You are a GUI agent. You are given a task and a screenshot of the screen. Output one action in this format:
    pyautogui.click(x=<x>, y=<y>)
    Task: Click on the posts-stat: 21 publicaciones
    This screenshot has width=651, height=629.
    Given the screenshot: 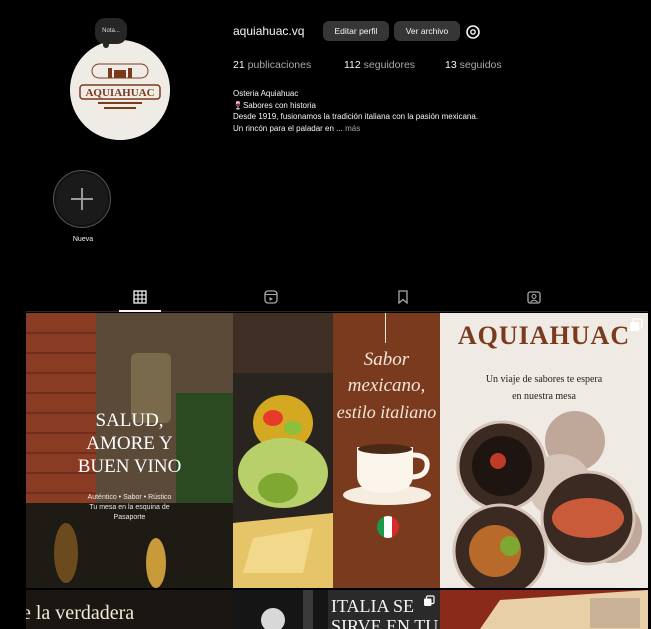 What is the action you would take?
    pyautogui.click(x=272, y=65)
    